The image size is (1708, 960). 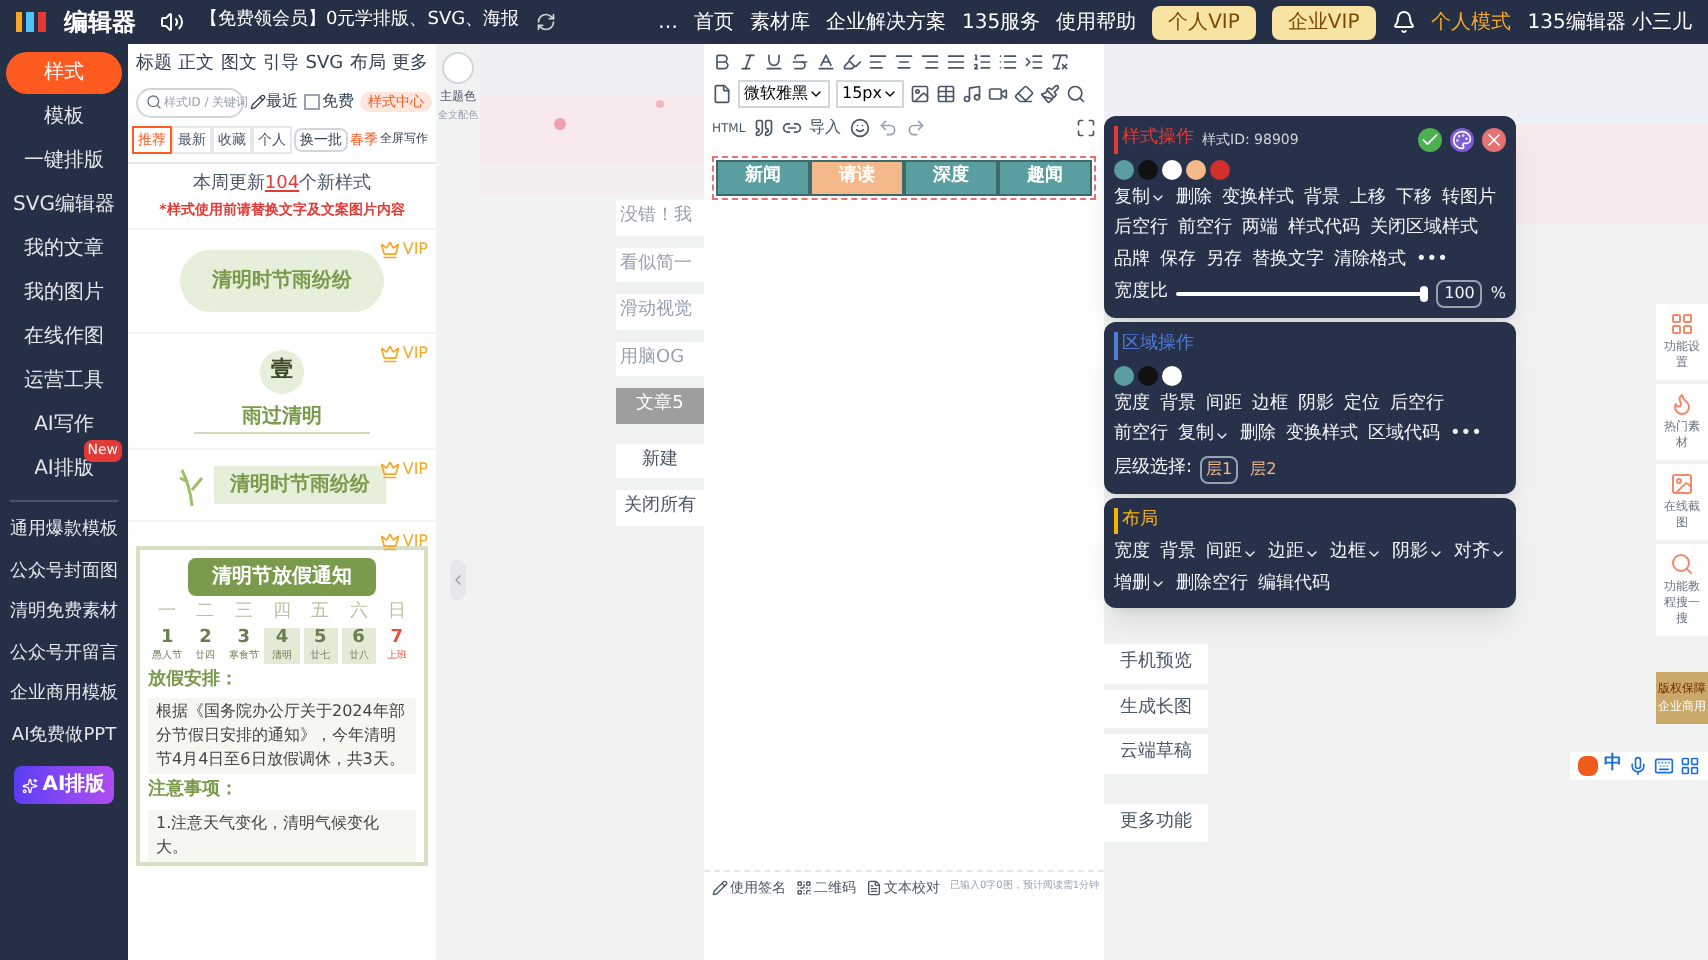 What do you see at coordinates (64, 613) in the screenshot?
I see `sidebar-link: 清明免费素材` at bounding box center [64, 613].